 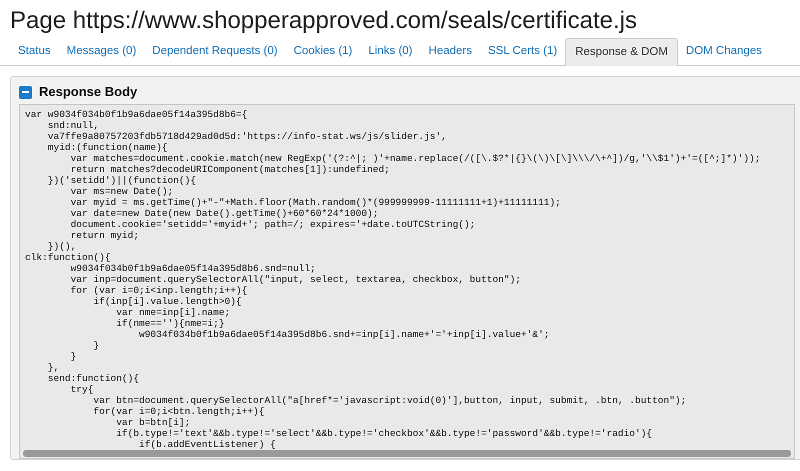 What do you see at coordinates (88, 92) in the screenshot?
I see `section-title: Response Body` at bounding box center [88, 92].